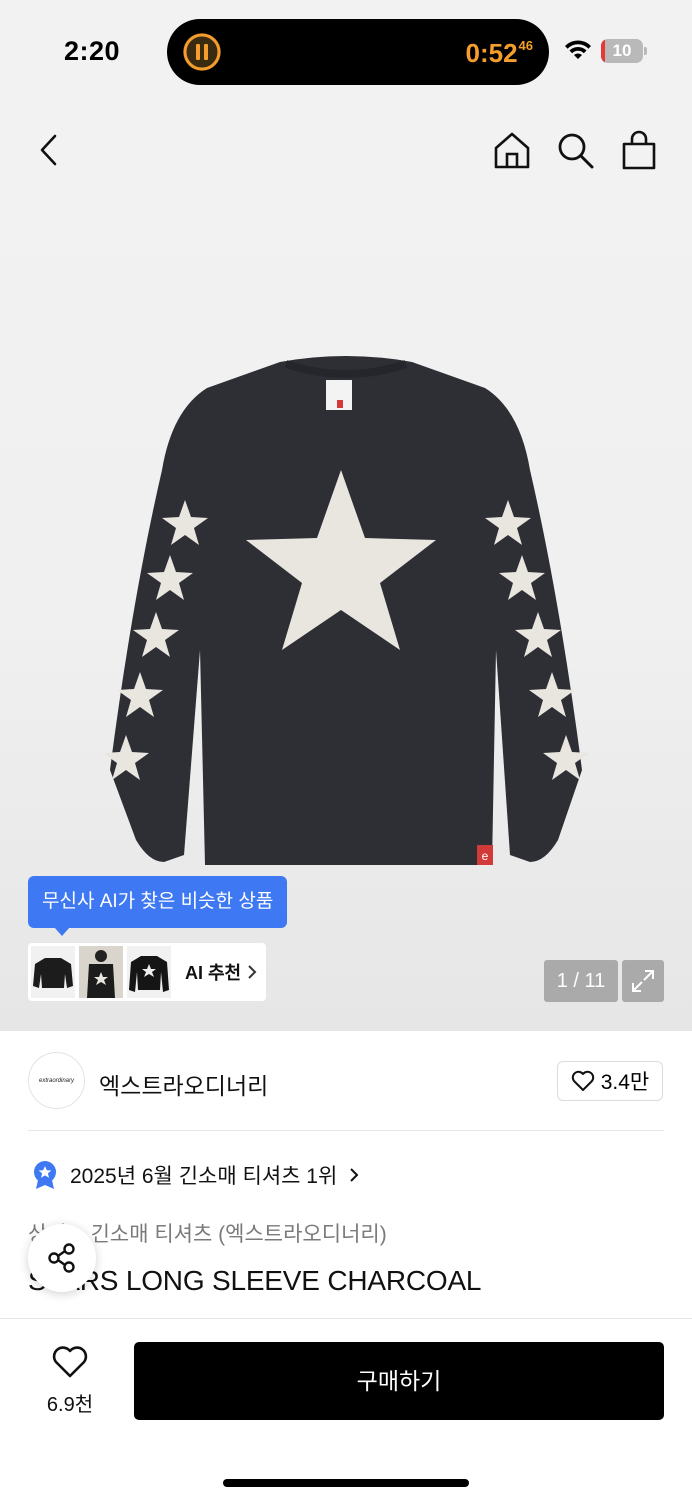  I want to click on home-icon, so click(512, 150).